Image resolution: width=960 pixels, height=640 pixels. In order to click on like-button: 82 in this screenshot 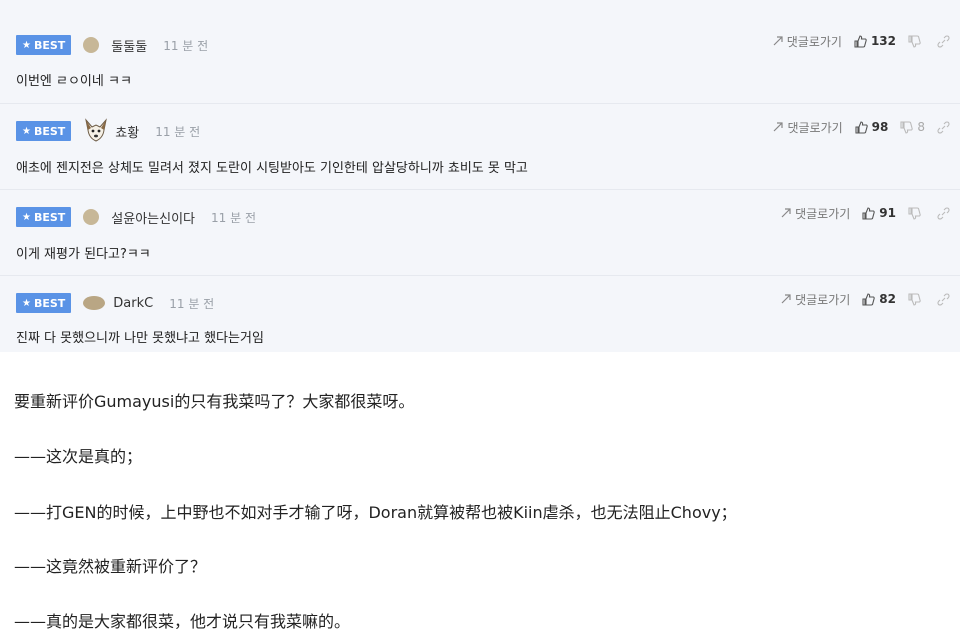, I will do `click(879, 299)`.